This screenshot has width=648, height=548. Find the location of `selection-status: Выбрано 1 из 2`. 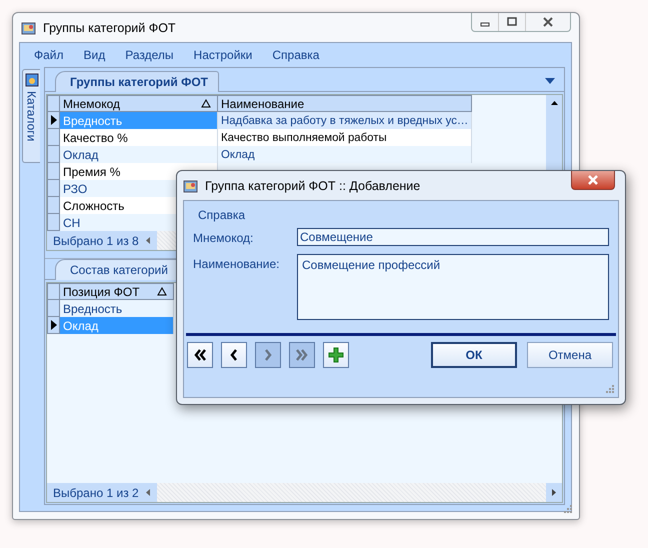

selection-status: Выбрано 1 из 2 is located at coordinates (96, 493).